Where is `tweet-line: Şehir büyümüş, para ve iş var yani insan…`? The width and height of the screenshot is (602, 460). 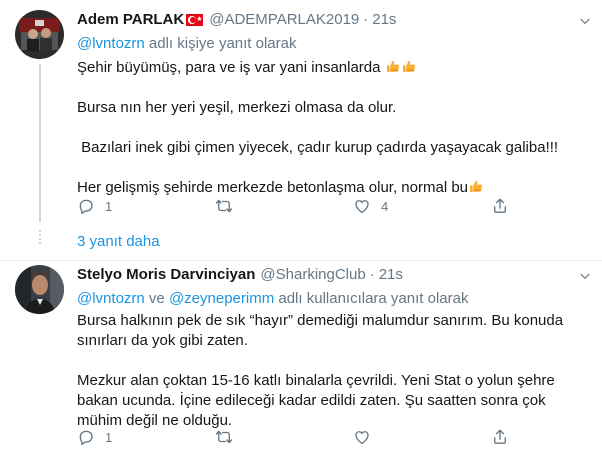 tweet-line: Şehir büyümüş, para ve iş var yani insan… is located at coordinates (229, 67).